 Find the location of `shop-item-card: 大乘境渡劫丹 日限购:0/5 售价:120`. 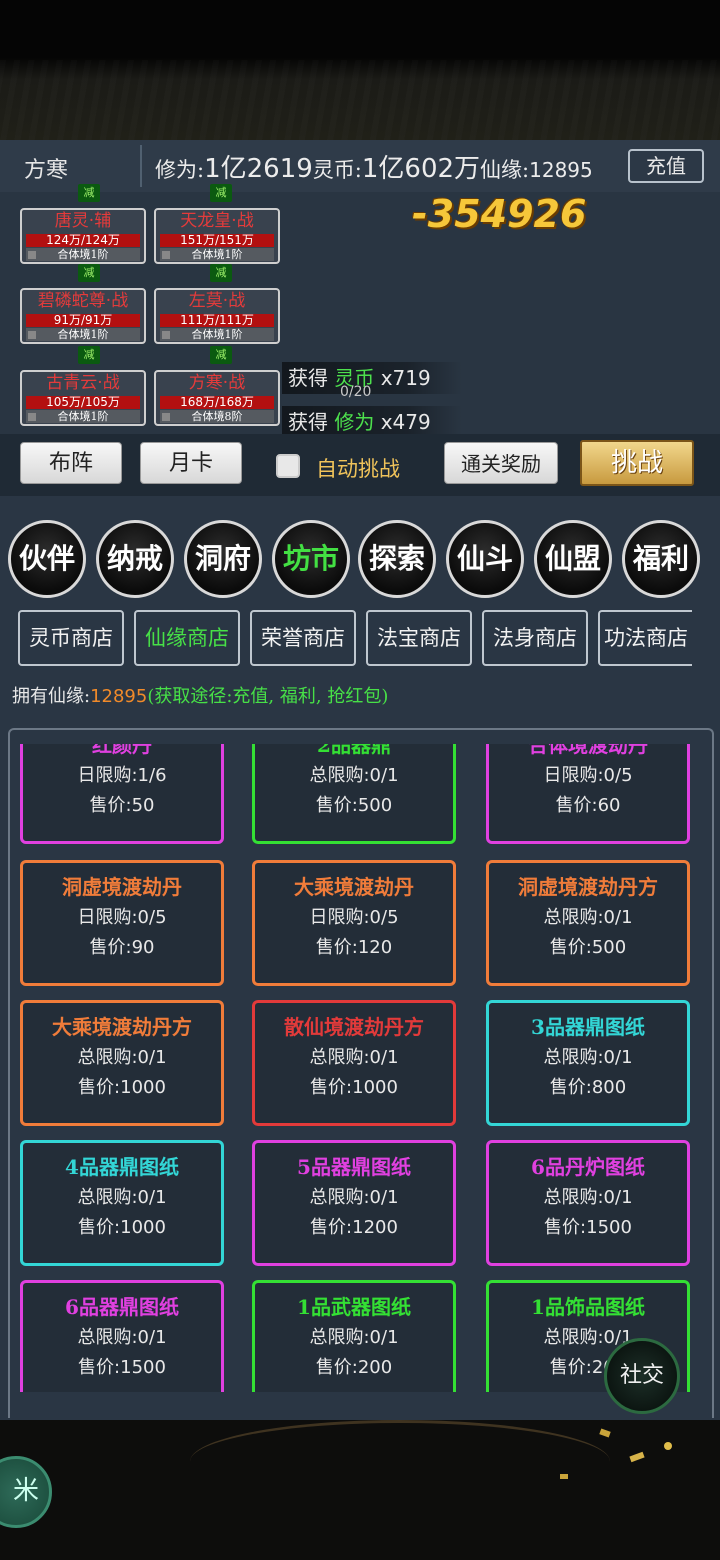

shop-item-card: 大乘境渡劫丹 日限购:0/5 售价:120 is located at coordinates (354, 923).